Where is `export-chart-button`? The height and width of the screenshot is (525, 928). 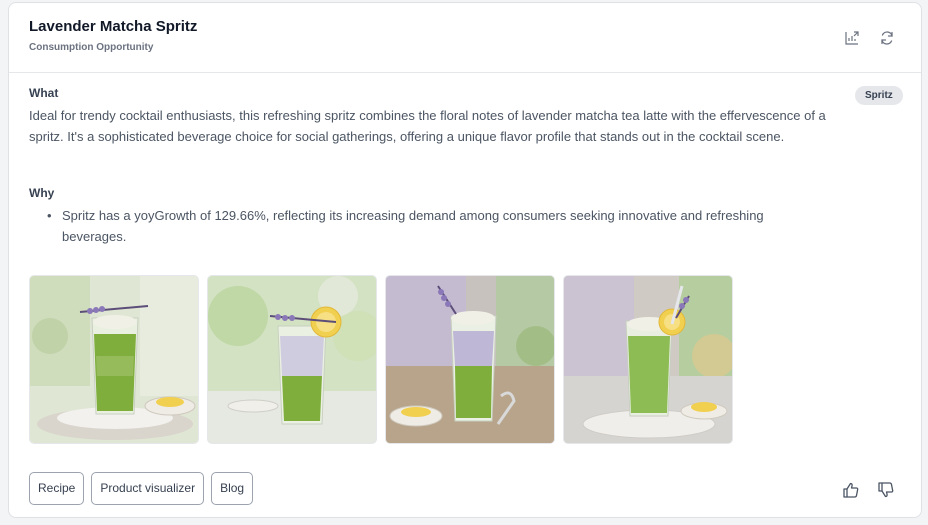
export-chart-button is located at coordinates (852, 38).